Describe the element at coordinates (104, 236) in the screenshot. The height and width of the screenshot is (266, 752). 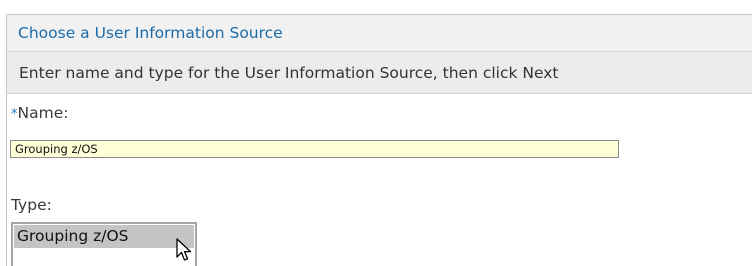
I see `type-option-selected: Grouping z/OS` at that location.